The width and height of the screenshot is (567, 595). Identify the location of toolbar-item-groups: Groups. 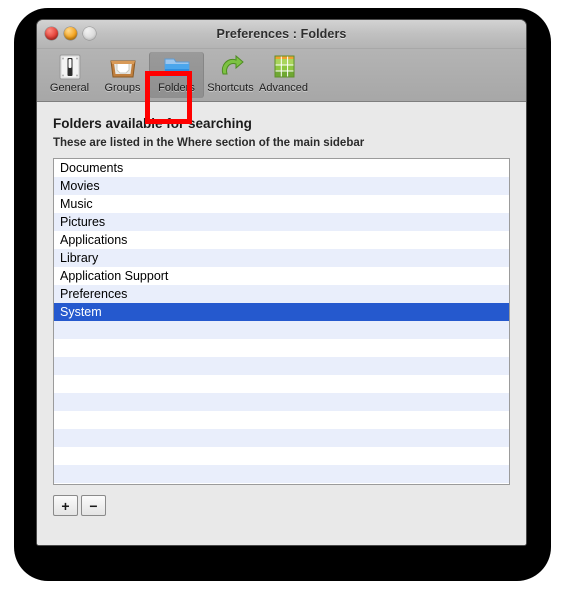
(122, 75).